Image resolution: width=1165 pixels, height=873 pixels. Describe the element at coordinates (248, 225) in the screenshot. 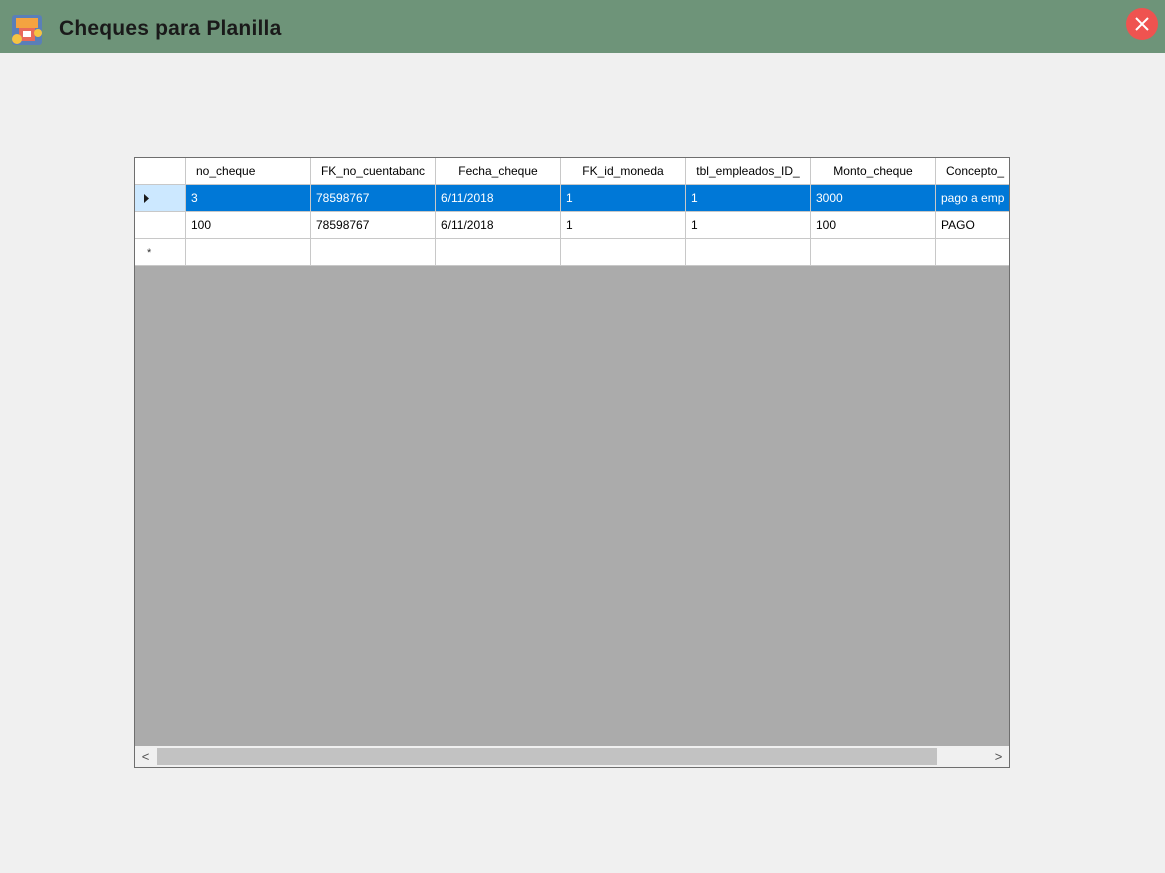

I see `cell-no-cheque: 100` at that location.